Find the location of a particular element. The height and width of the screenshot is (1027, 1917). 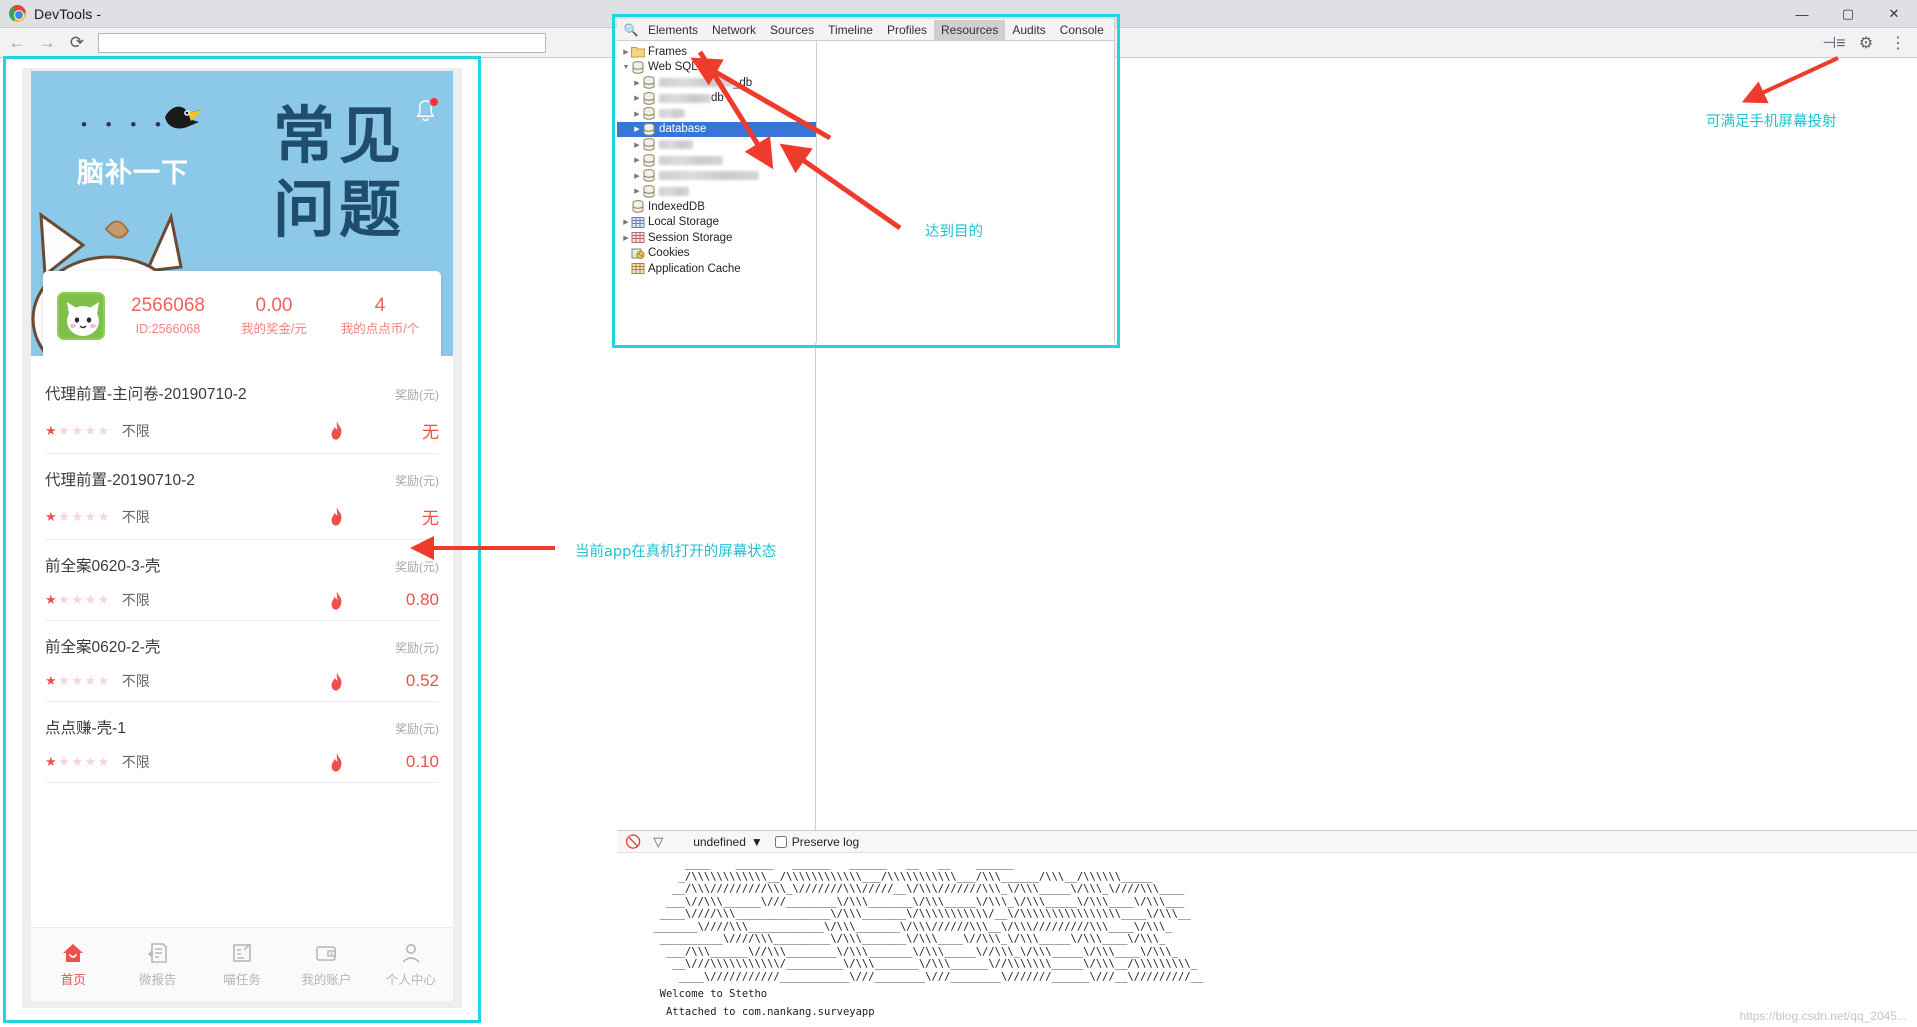

devtools-tab-sources: Sources is located at coordinates (792, 30).